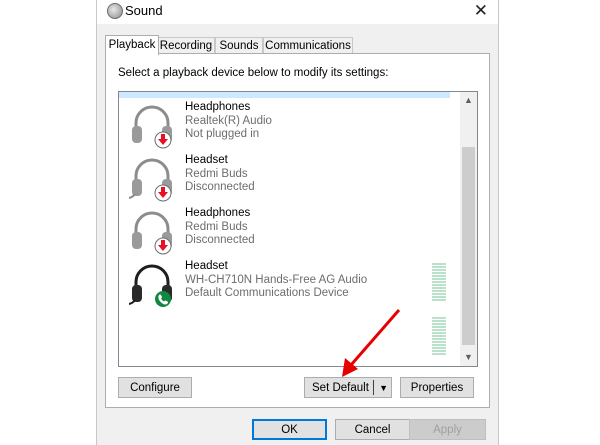 The height and width of the screenshot is (445, 600). I want to click on red-arrow-annotation, so click(371, 343).